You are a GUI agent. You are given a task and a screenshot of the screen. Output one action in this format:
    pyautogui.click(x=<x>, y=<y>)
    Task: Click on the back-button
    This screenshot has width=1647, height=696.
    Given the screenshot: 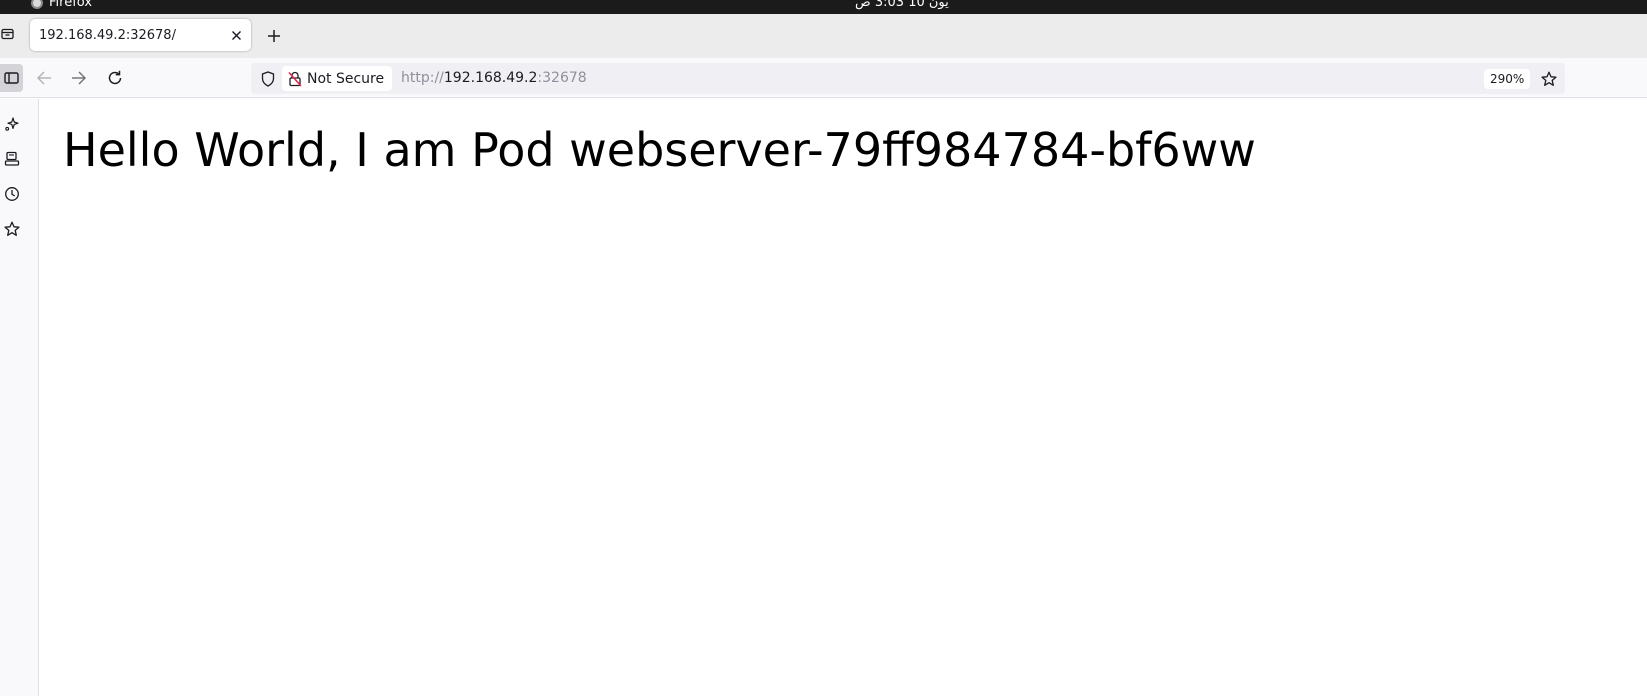 What is the action you would take?
    pyautogui.click(x=44, y=78)
    